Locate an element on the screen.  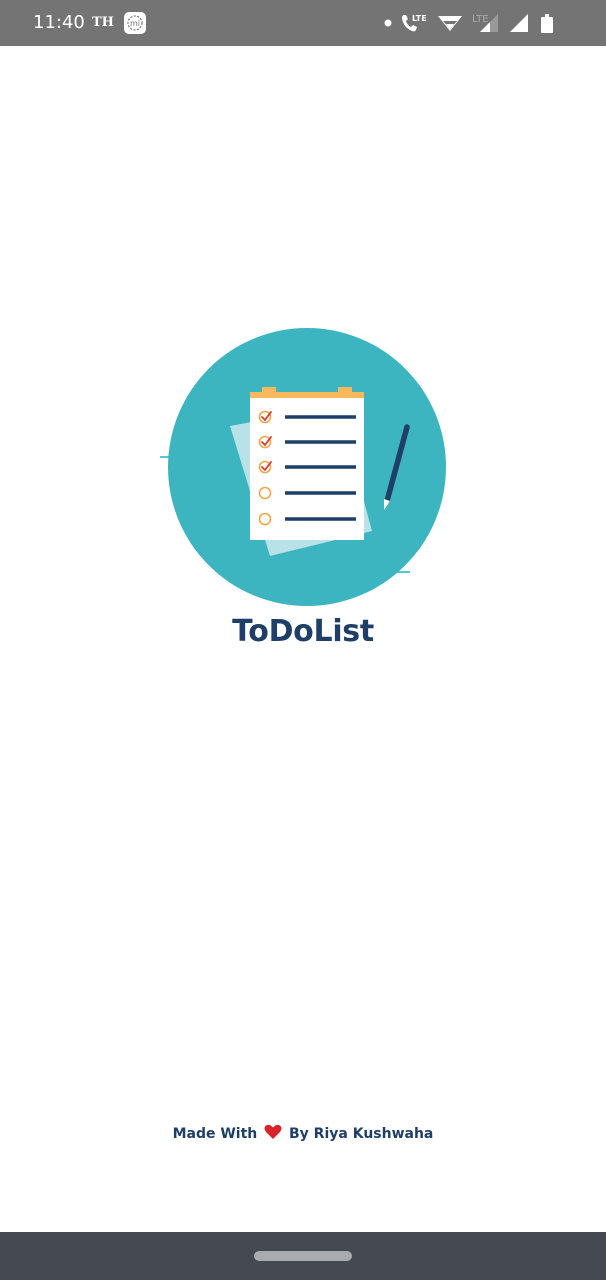
home-pill is located at coordinates (303, 1256).